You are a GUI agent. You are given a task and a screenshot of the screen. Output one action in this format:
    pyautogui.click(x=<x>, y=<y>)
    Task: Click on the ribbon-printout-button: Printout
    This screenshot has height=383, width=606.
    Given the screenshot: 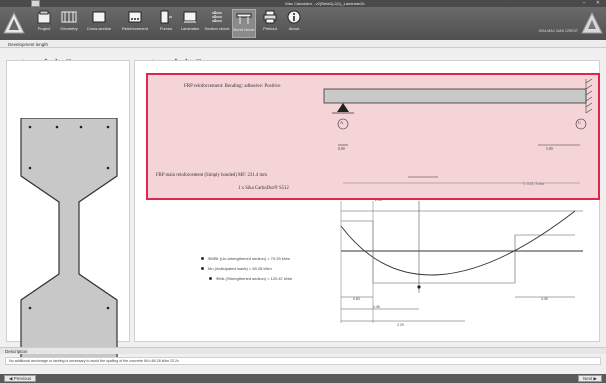 What is the action you would take?
    pyautogui.click(x=270, y=23)
    